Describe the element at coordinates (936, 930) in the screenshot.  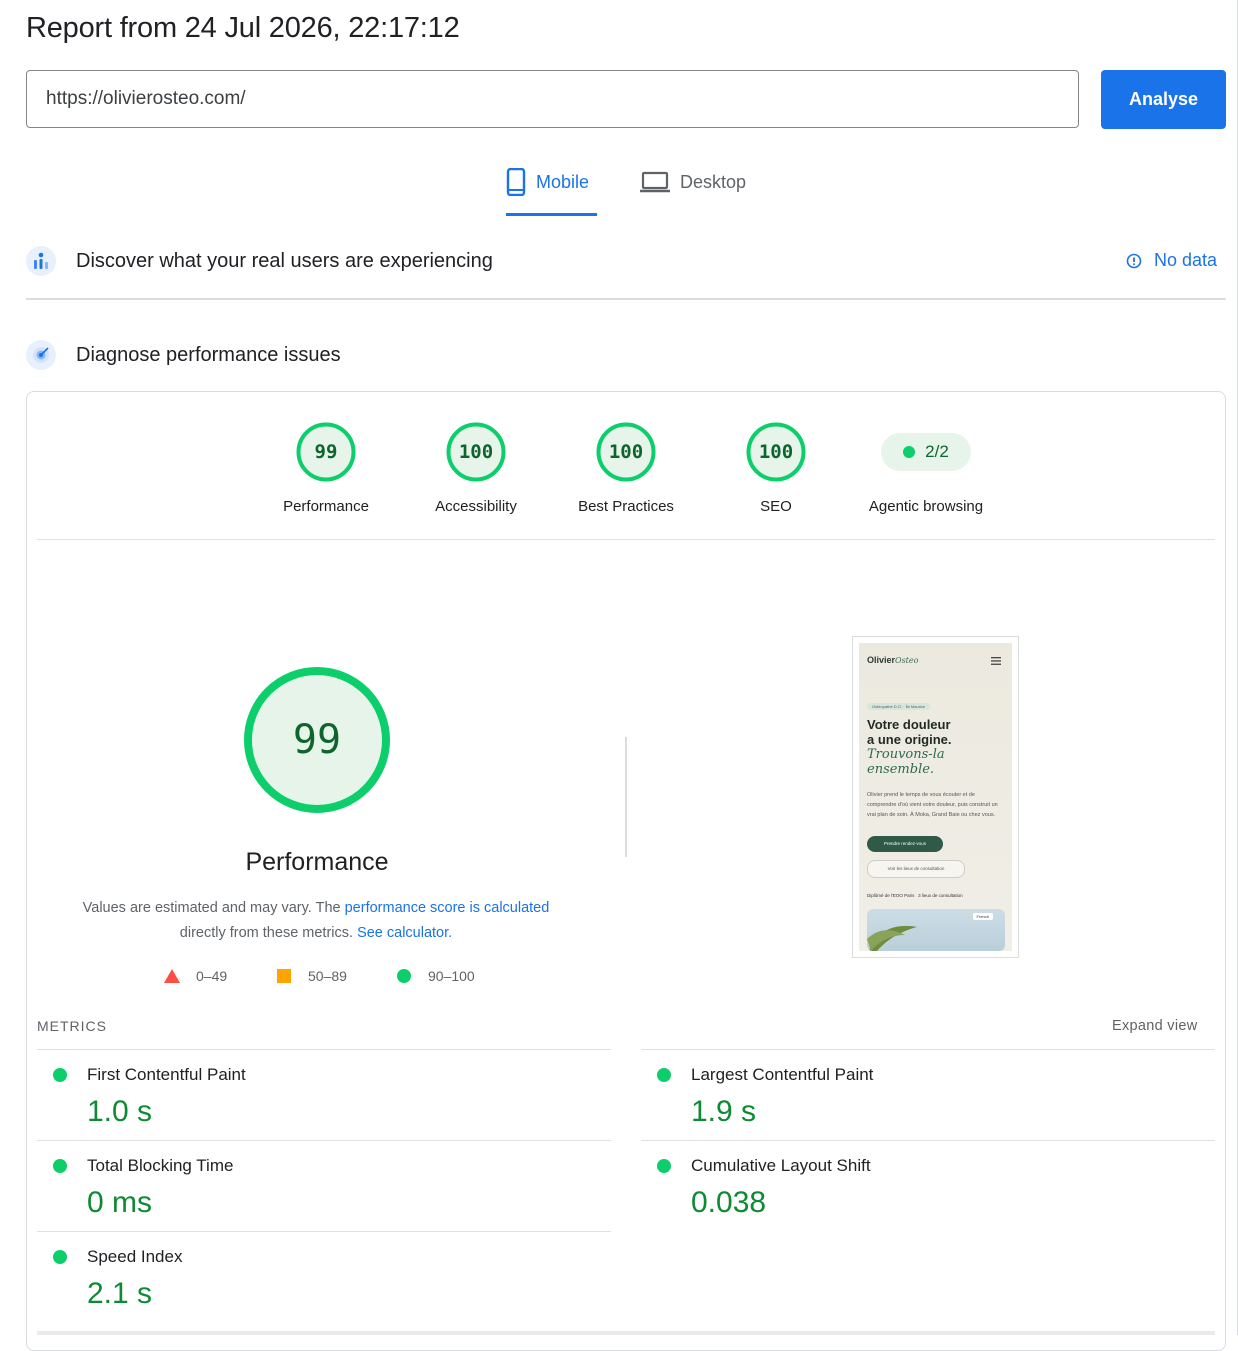
I see `site-hero-image: French` at that location.